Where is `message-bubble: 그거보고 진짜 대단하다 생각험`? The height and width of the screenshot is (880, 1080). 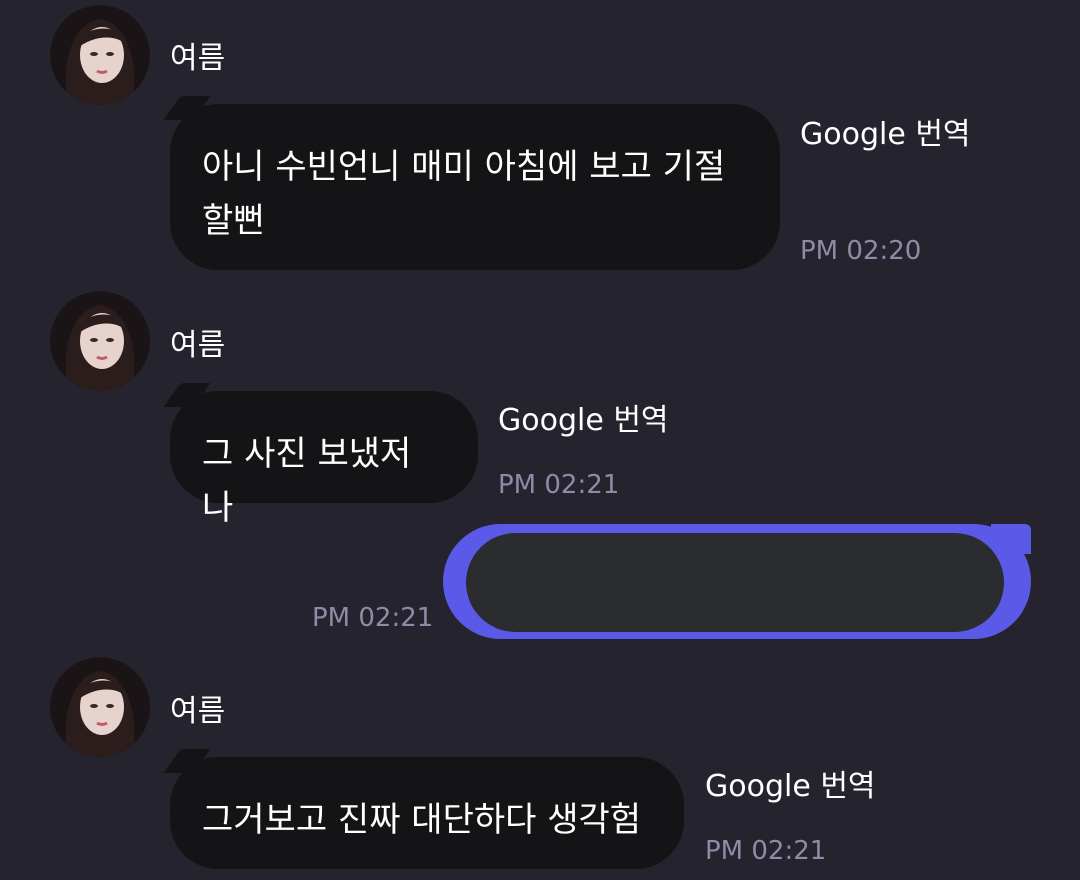
message-bubble: 그거보고 진짜 대단하다 생각험 is located at coordinates (427, 813).